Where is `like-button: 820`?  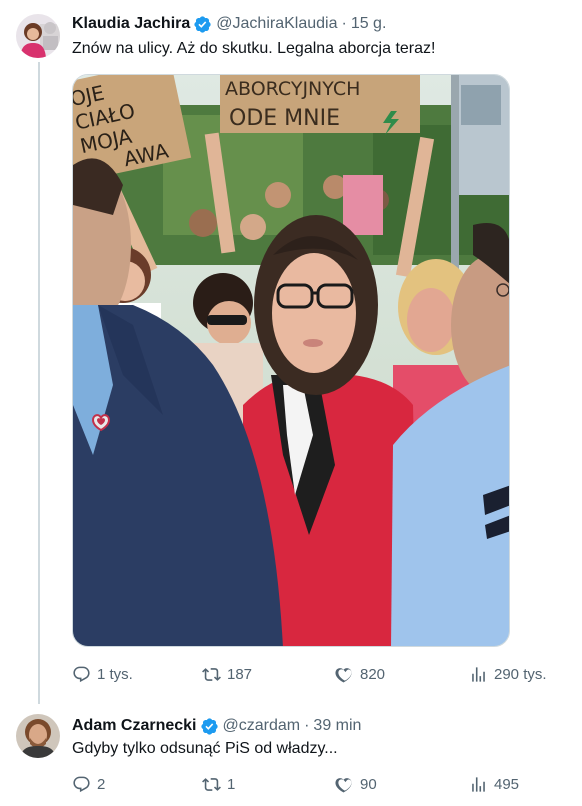 like-button: 820 is located at coordinates (360, 674).